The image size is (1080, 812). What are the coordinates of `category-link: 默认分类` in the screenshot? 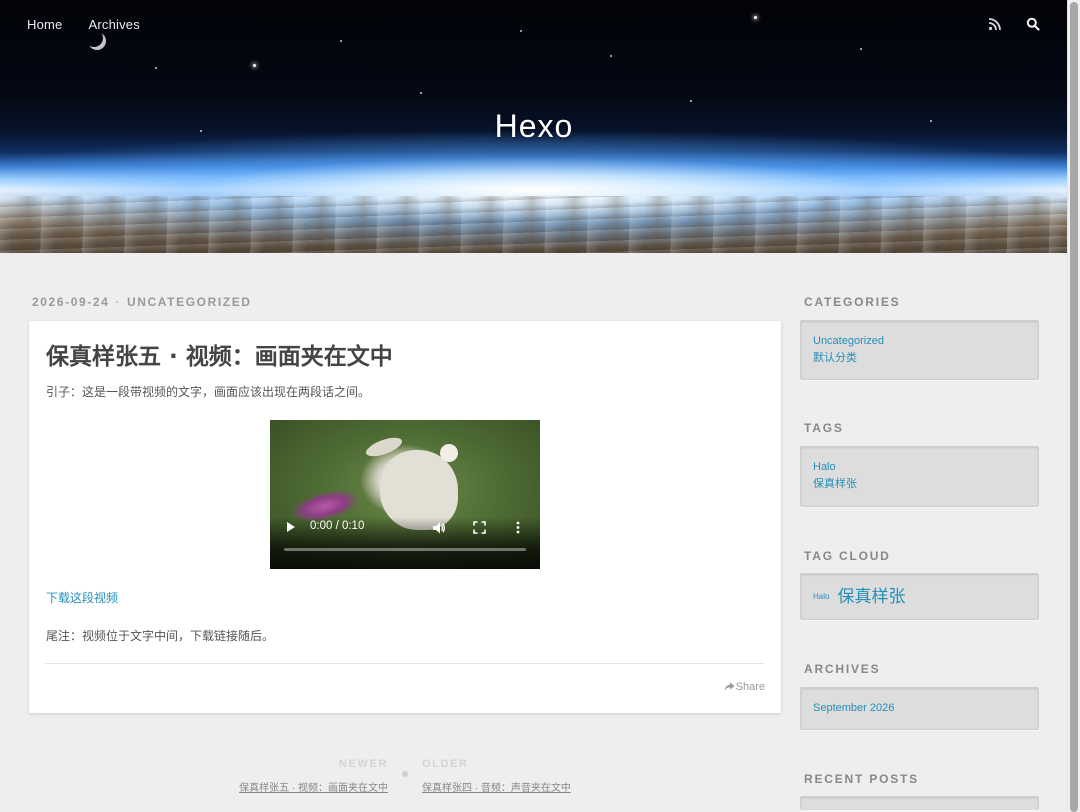 It's located at (919, 358).